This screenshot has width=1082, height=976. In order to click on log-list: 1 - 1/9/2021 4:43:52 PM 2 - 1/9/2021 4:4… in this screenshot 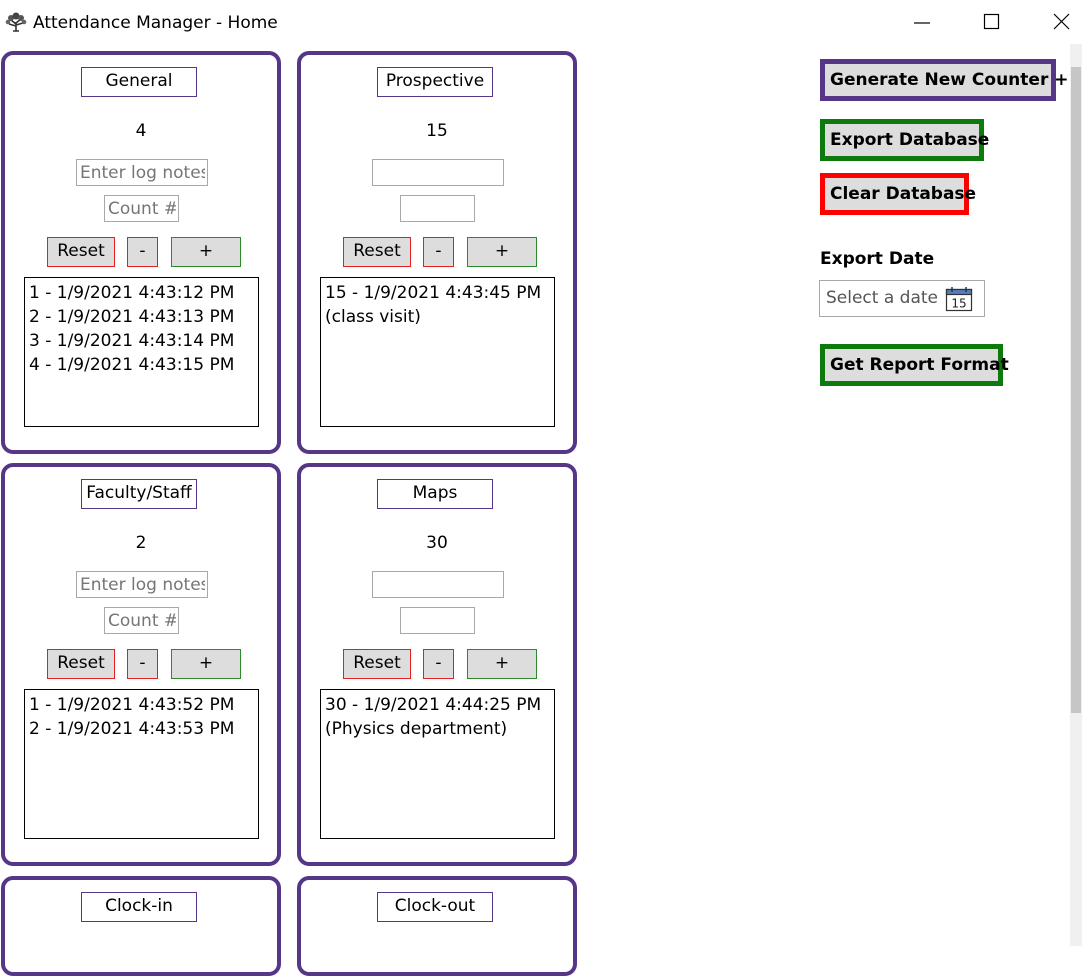, I will do `click(141, 764)`.